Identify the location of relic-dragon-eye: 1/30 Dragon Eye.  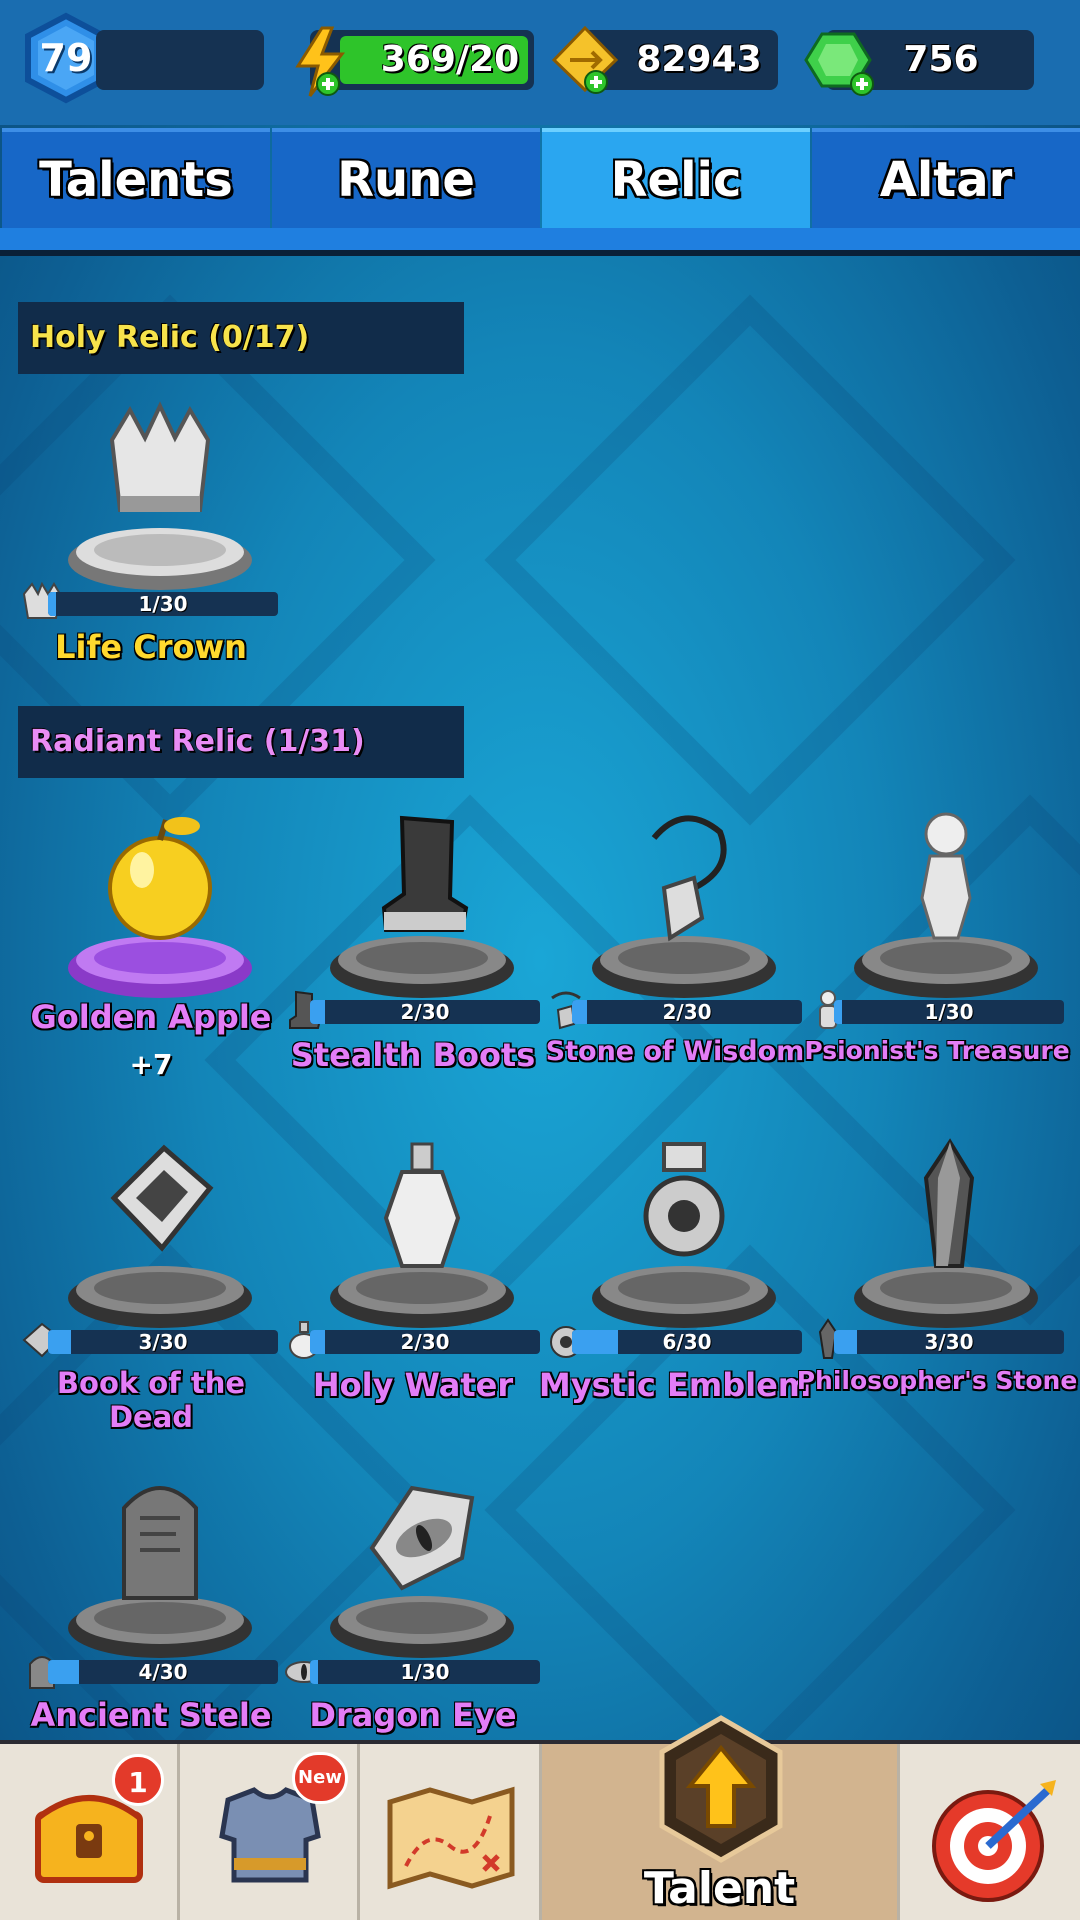
(413, 1608).